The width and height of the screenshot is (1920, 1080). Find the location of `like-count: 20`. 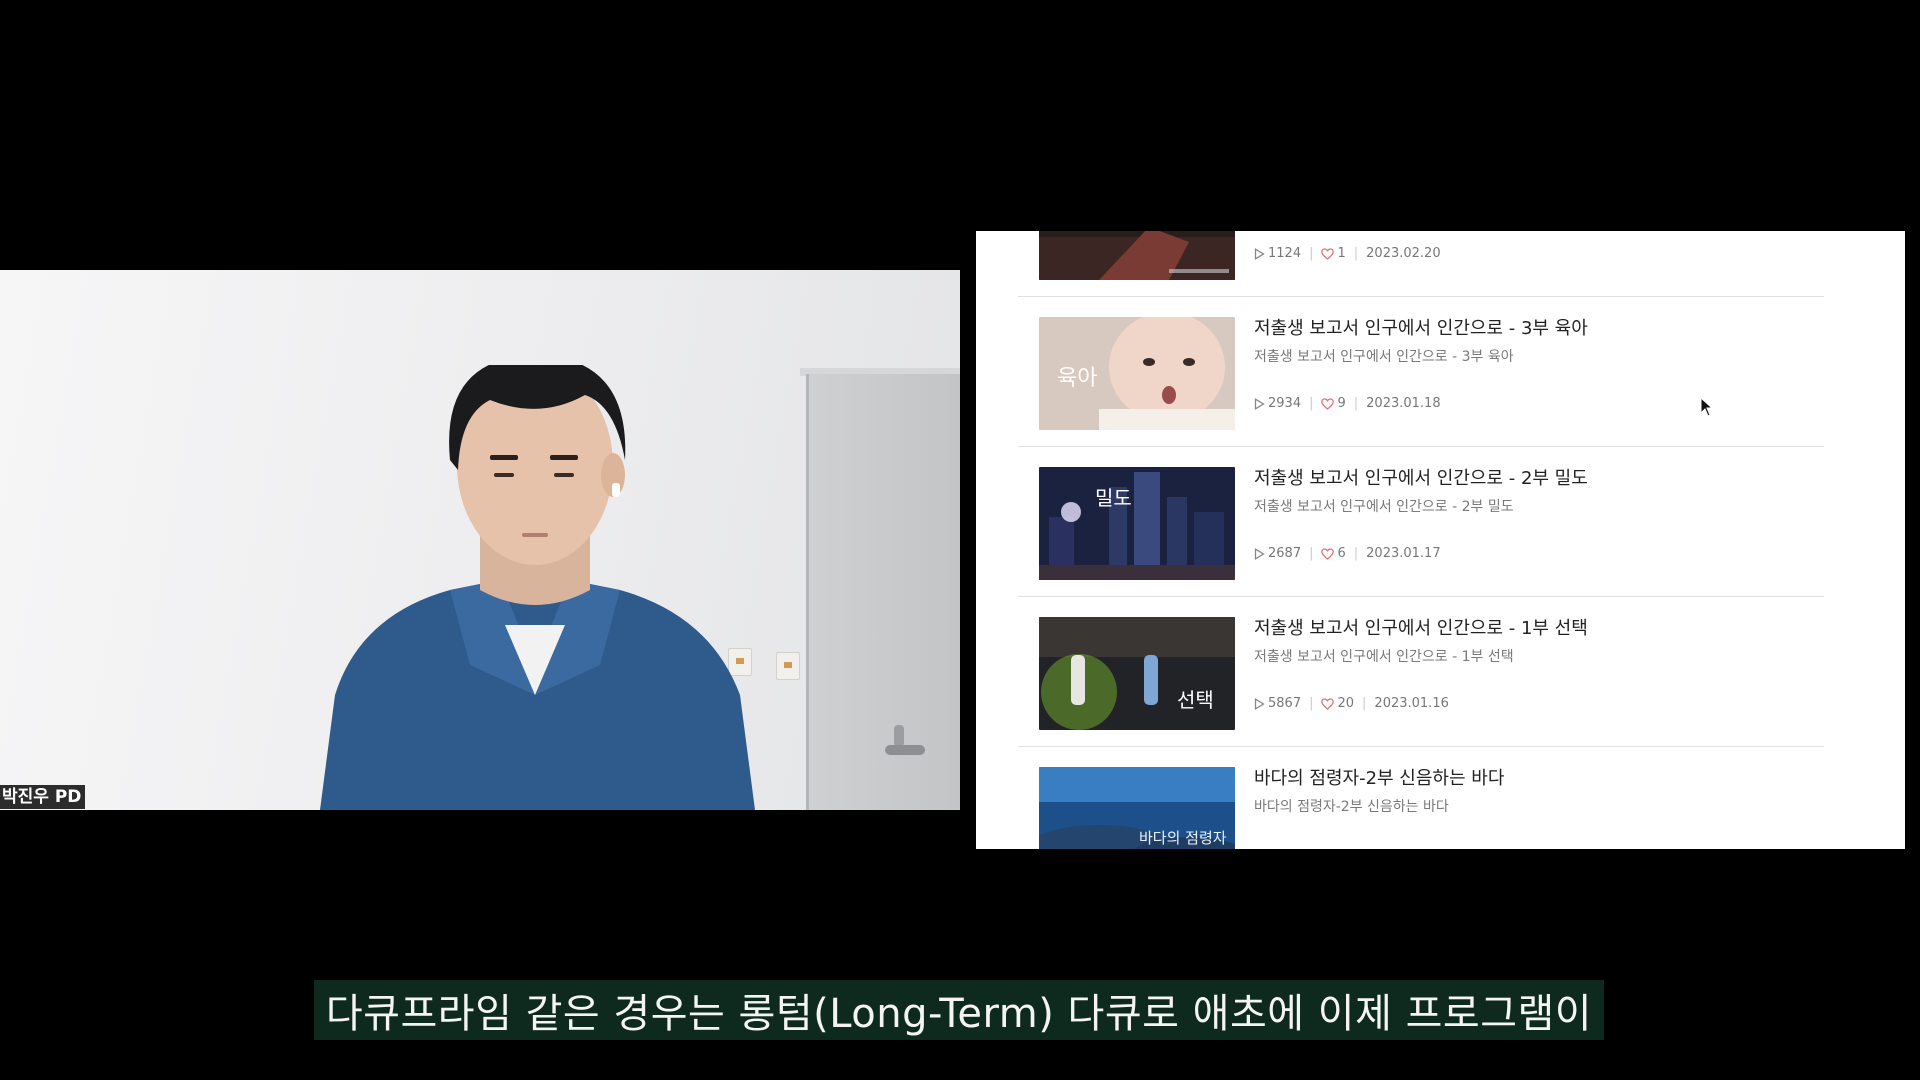

like-count: 20 is located at coordinates (1346, 703).